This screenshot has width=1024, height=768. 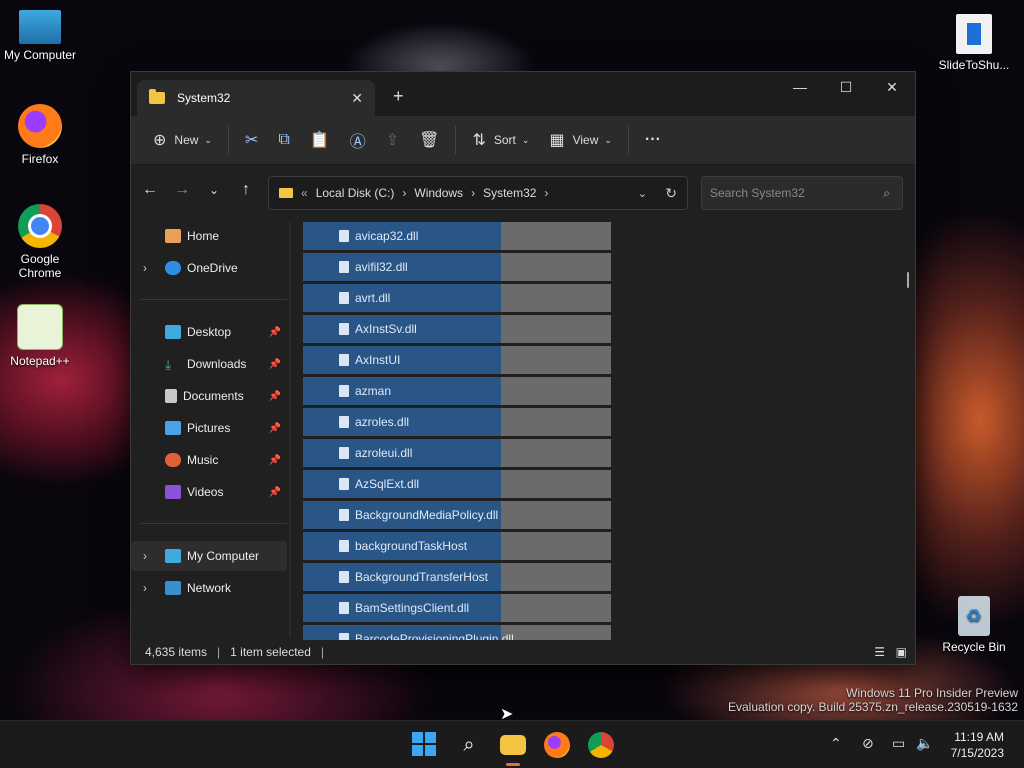 What do you see at coordinates (836, 743) in the screenshot?
I see `chevron-up-icon: ⌃` at bounding box center [836, 743].